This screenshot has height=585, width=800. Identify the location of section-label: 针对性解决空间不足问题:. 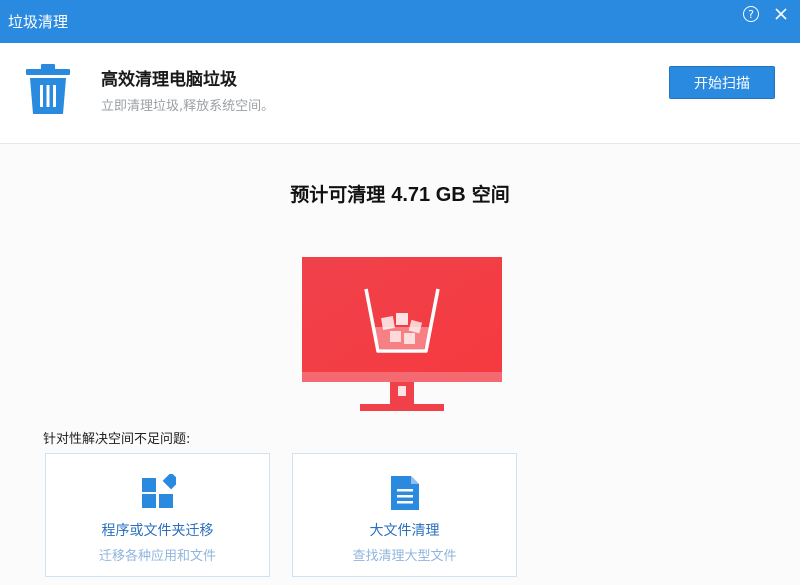
(117, 439).